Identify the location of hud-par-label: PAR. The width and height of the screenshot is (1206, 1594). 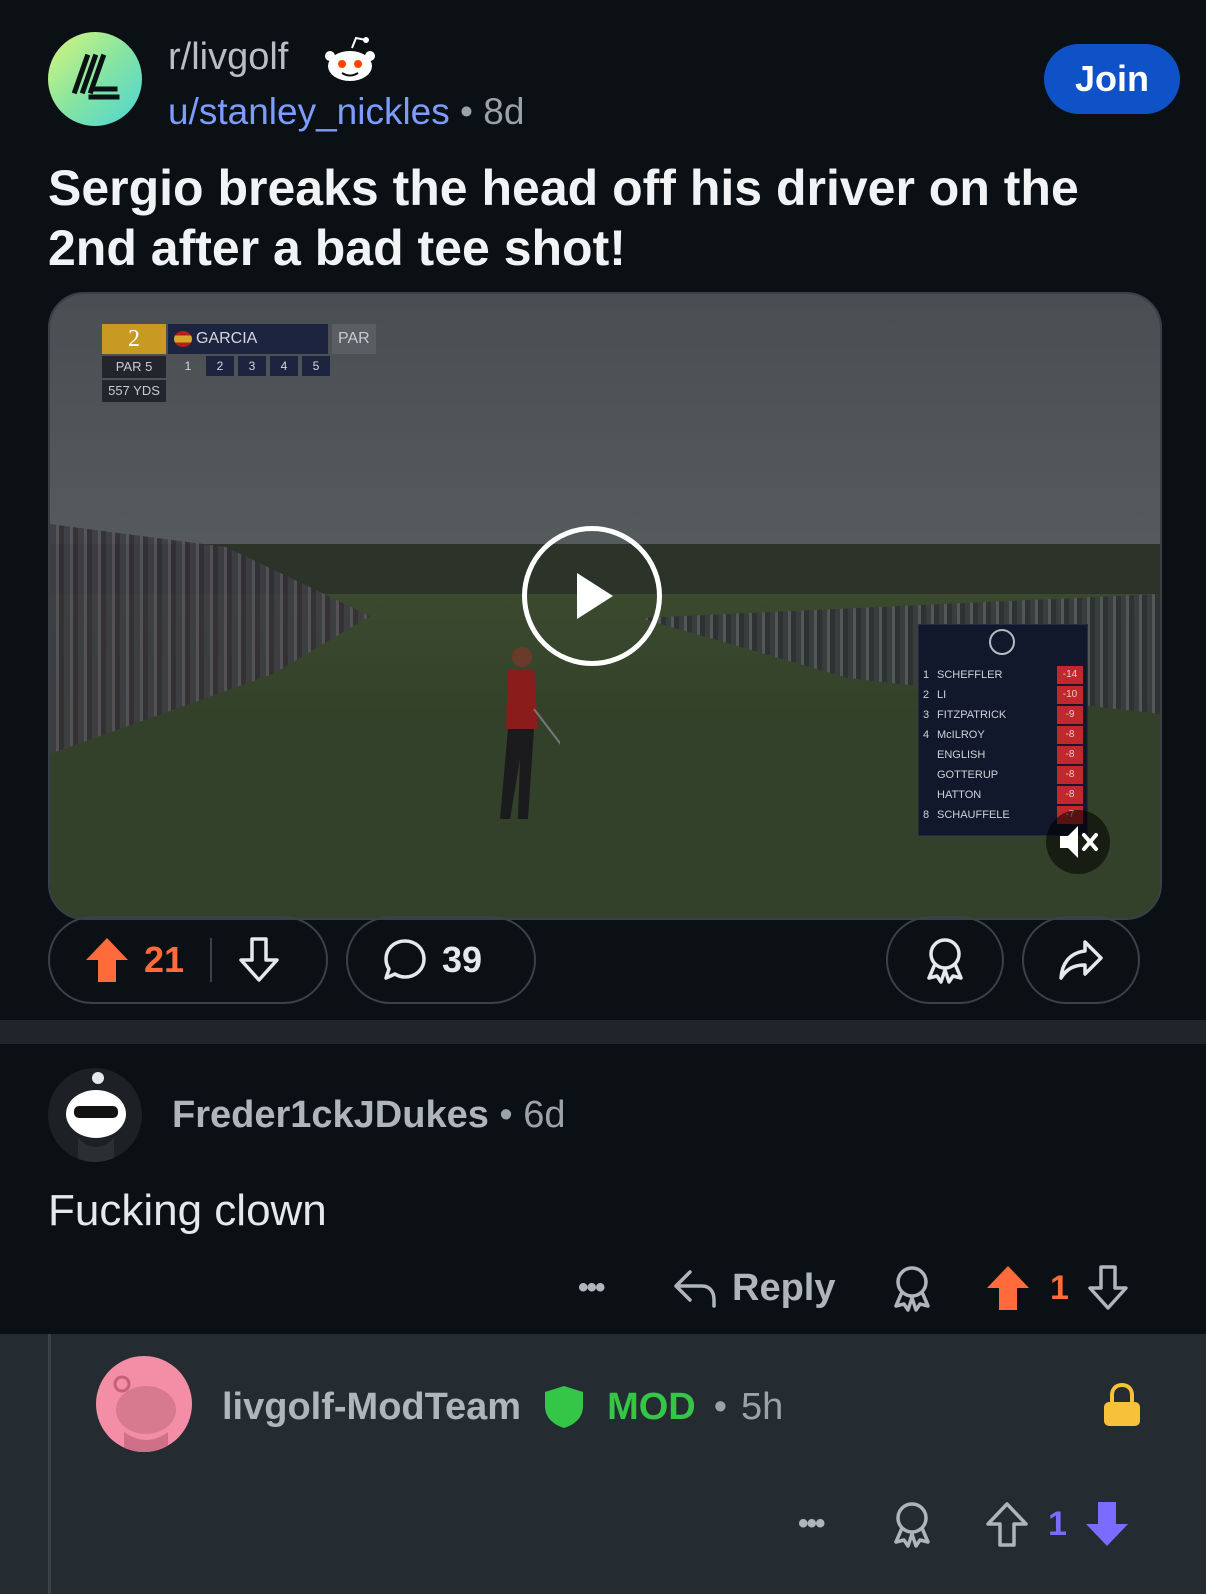
(354, 339).